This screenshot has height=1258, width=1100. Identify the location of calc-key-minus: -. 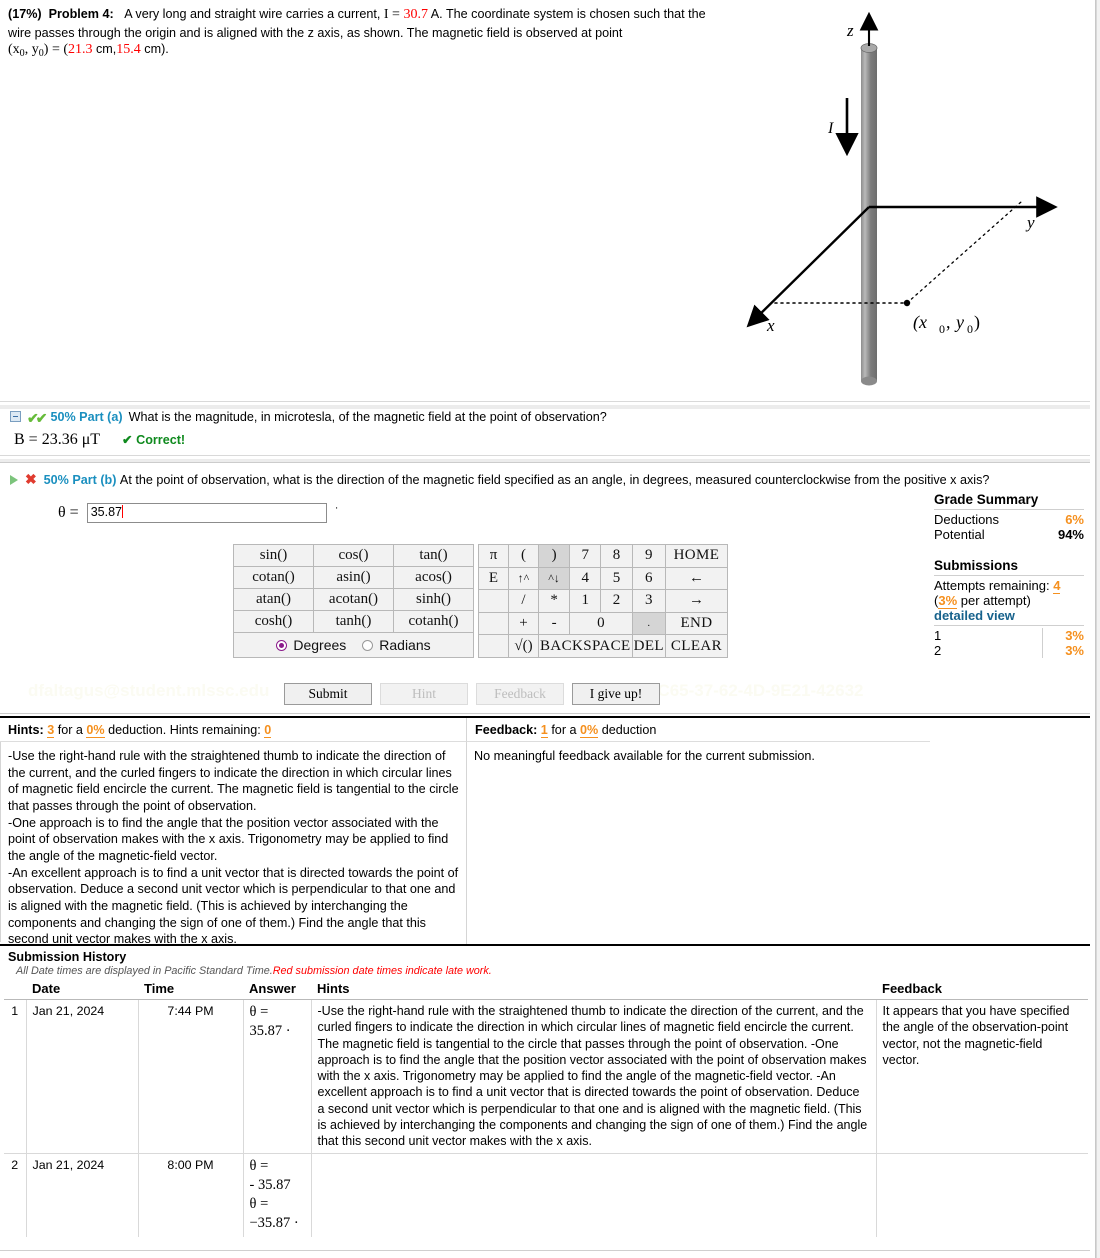
(554, 623).